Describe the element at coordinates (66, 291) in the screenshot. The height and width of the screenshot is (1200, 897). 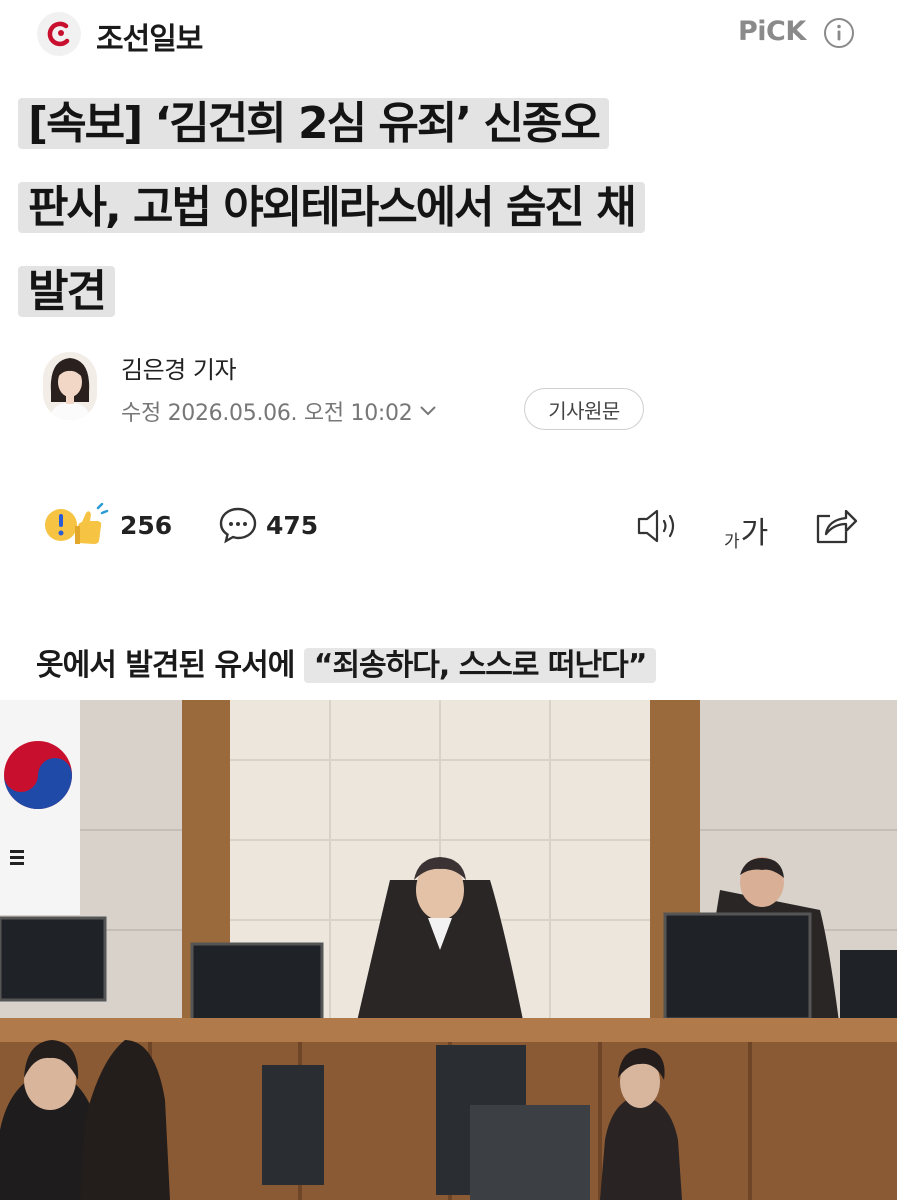
I see `headline-line: 발견` at that location.